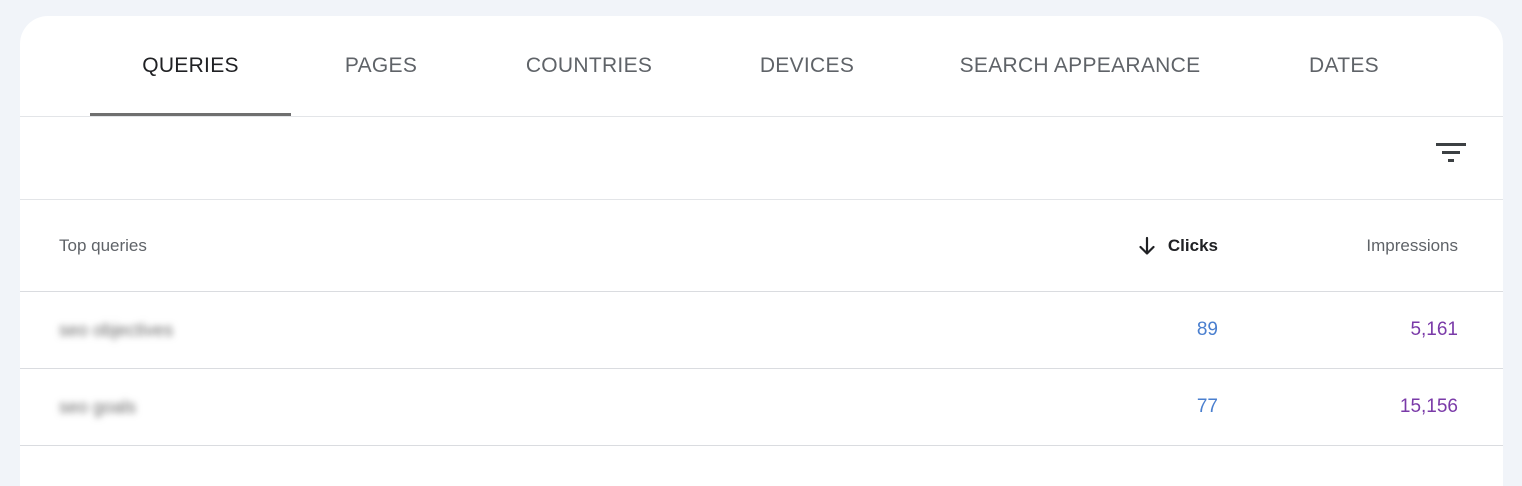 The image size is (1522, 486). I want to click on active-tab-indicator, so click(190, 114).